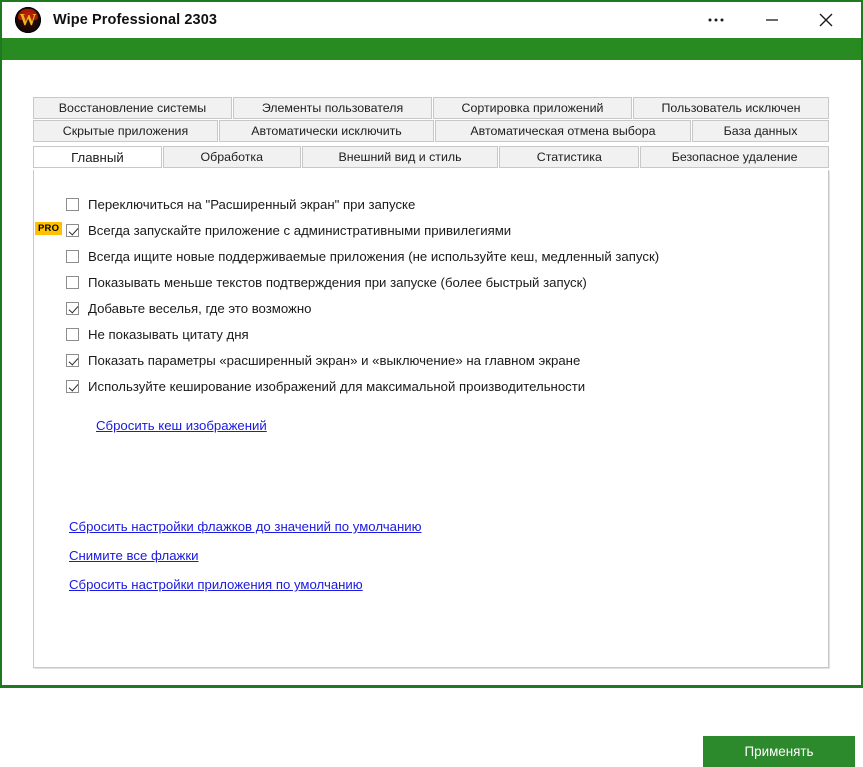 This screenshot has width=863, height=767. I want to click on window-controls, so click(777, 20).